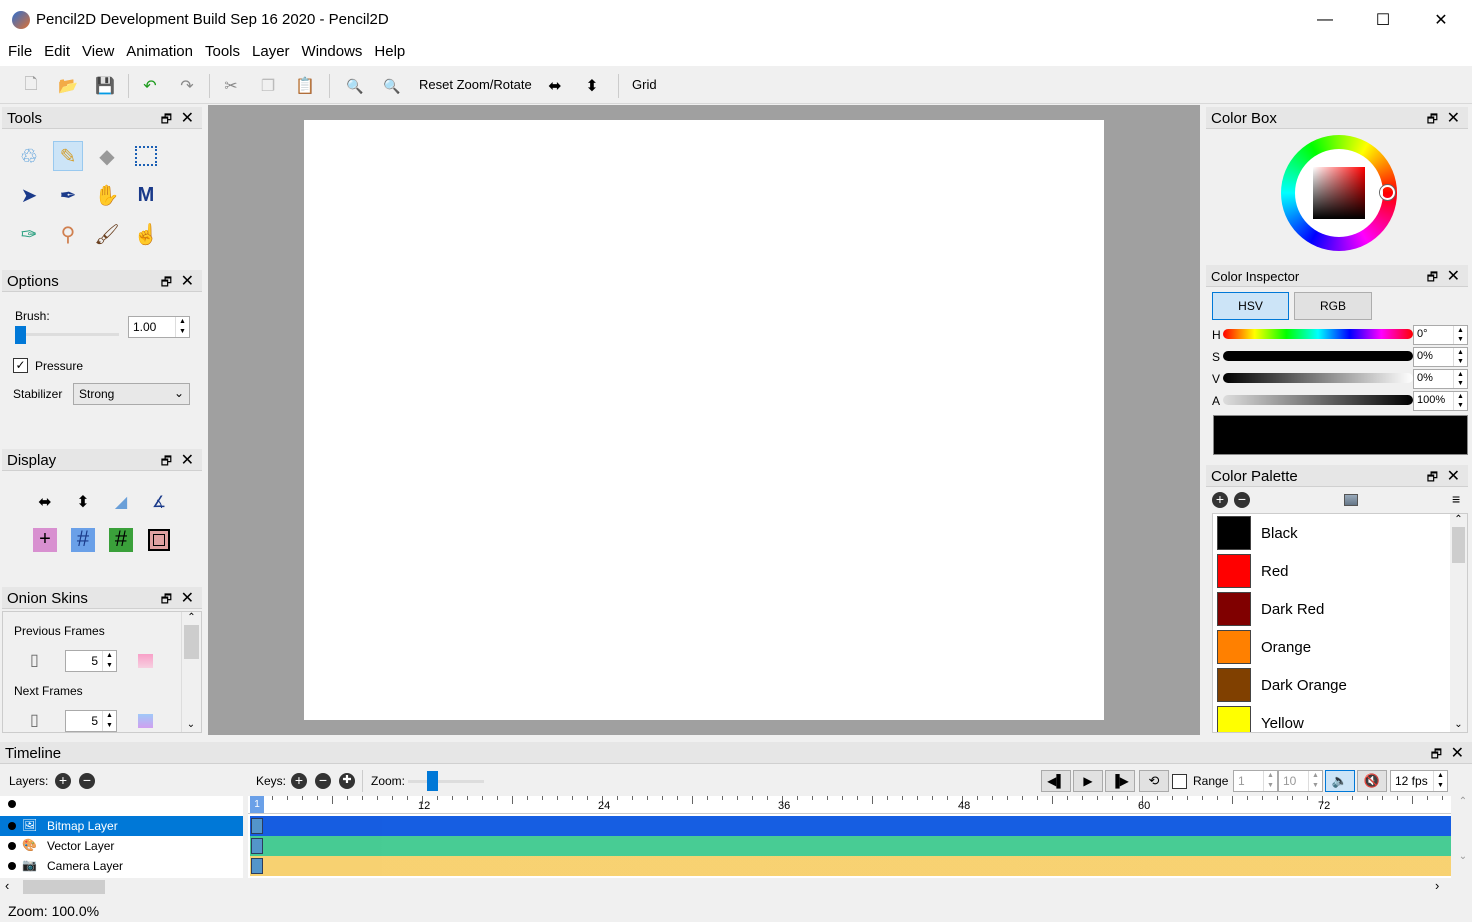  Describe the element at coordinates (1120, 781) in the screenshot. I see `next-frame-button: ▐▶` at that location.